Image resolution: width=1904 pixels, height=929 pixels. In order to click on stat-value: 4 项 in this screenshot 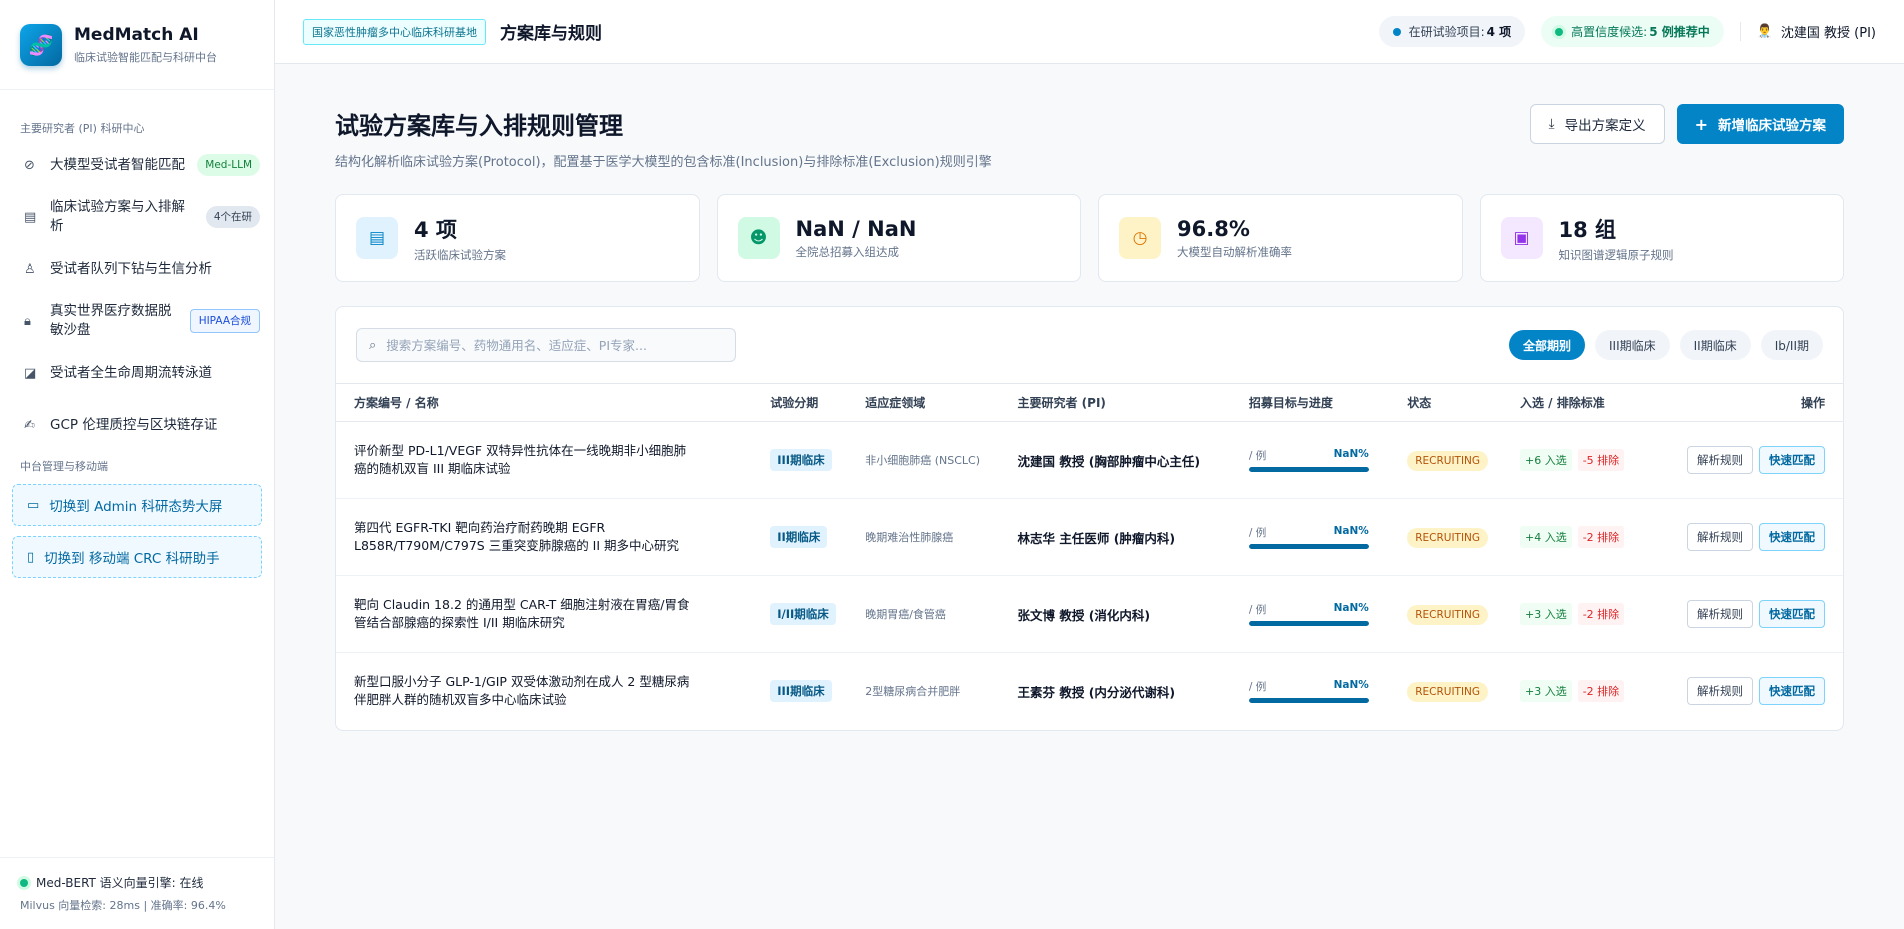, I will do `click(435, 229)`.